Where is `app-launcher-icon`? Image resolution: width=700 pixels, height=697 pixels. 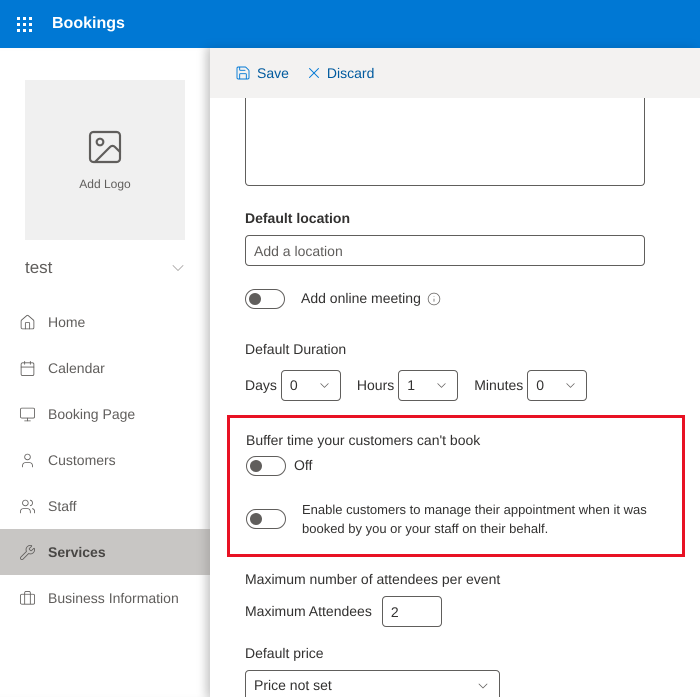
app-launcher-icon is located at coordinates (24, 24).